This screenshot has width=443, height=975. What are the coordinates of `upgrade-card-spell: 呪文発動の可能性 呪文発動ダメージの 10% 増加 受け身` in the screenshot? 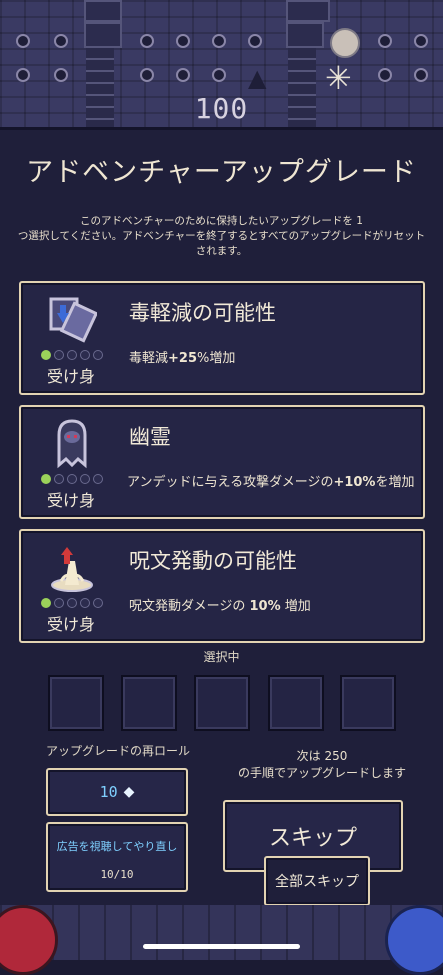 It's located at (222, 586).